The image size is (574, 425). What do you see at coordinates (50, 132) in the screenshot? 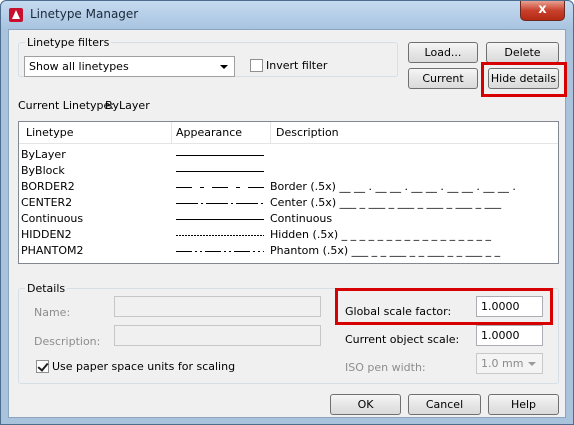
I see `column-header-linetype: Linetype` at bounding box center [50, 132].